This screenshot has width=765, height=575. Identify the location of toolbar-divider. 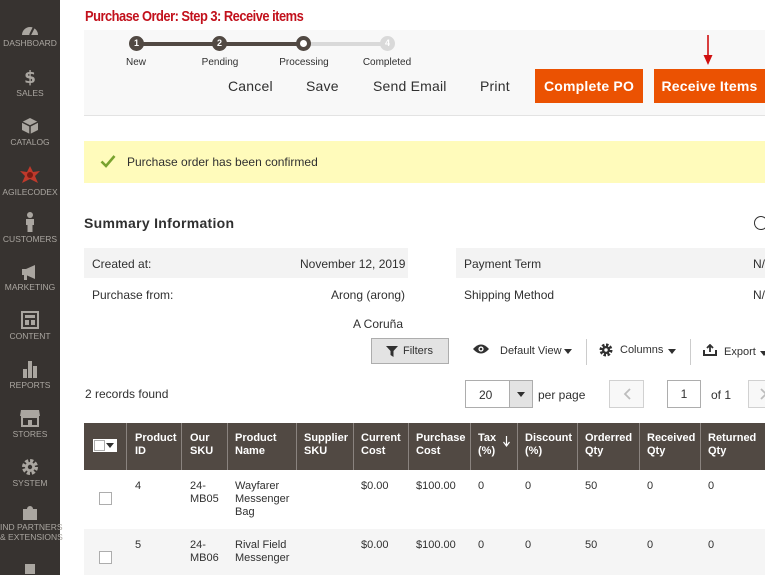
(690, 352).